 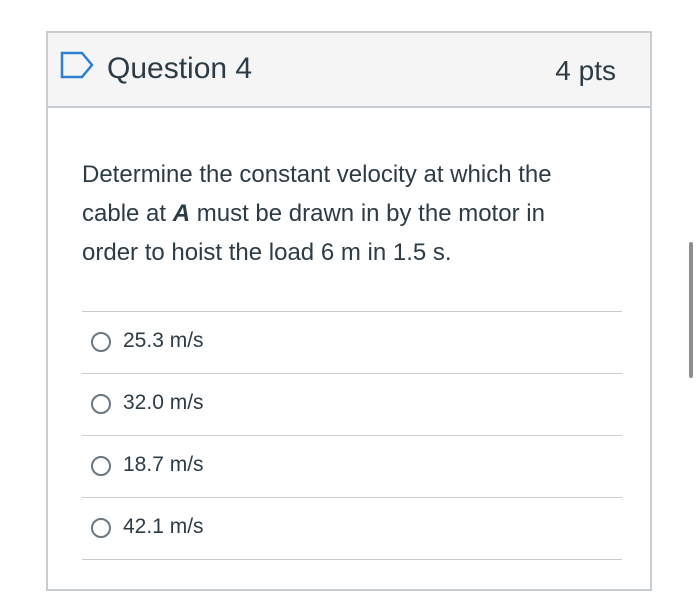 I want to click on answer-option-3: 18.7 m/s, so click(x=352, y=466).